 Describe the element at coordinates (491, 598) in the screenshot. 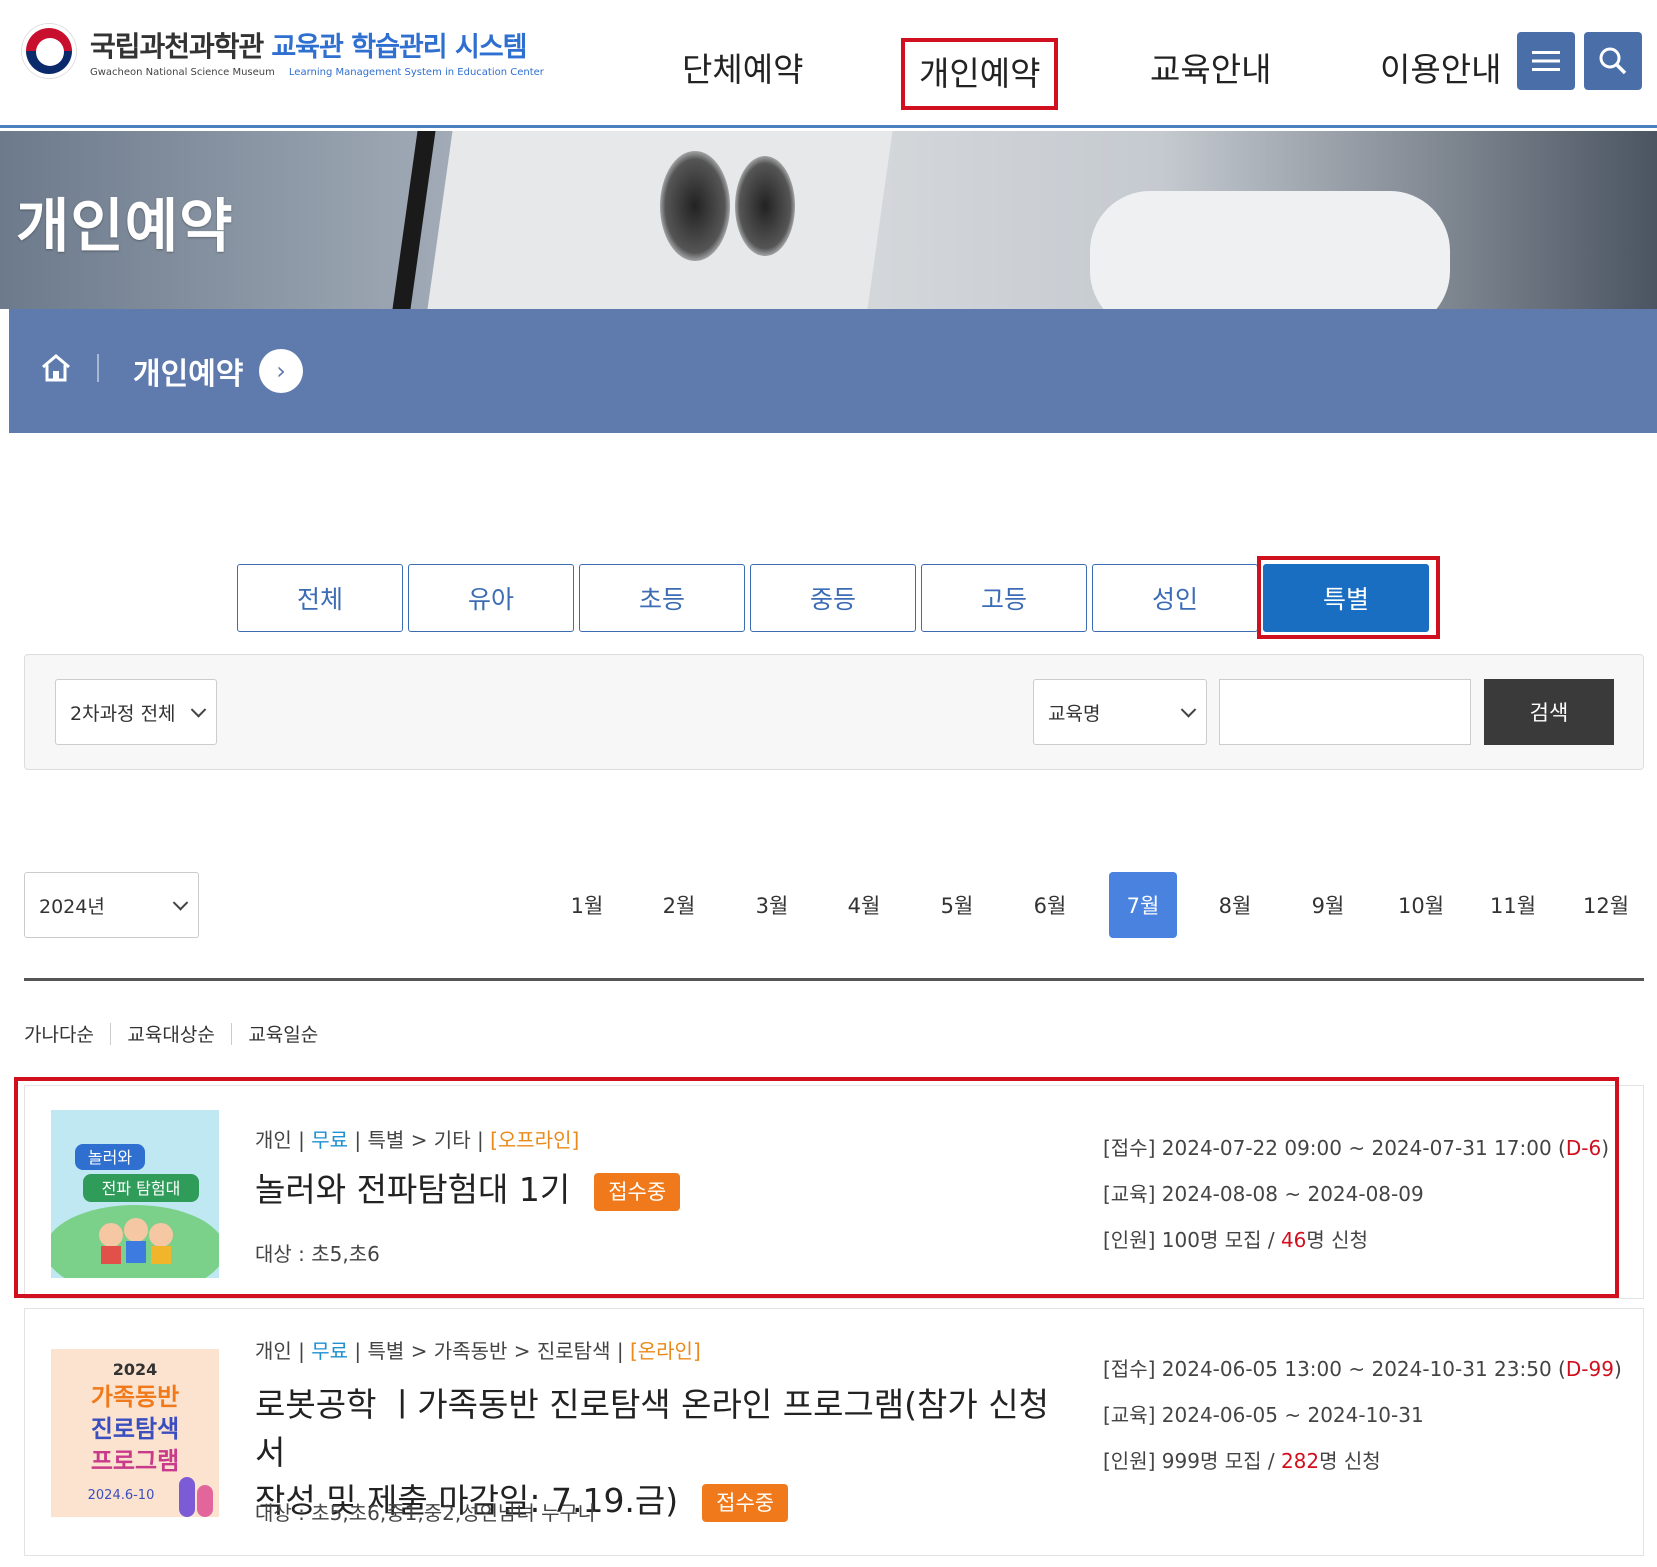

I see `tab-preschool: 유아` at that location.